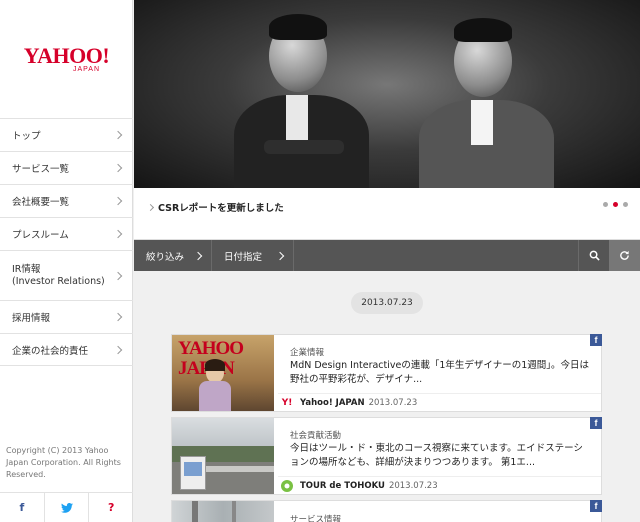 The width and height of the screenshot is (640, 522). I want to click on slide-indicator, so click(615, 204).